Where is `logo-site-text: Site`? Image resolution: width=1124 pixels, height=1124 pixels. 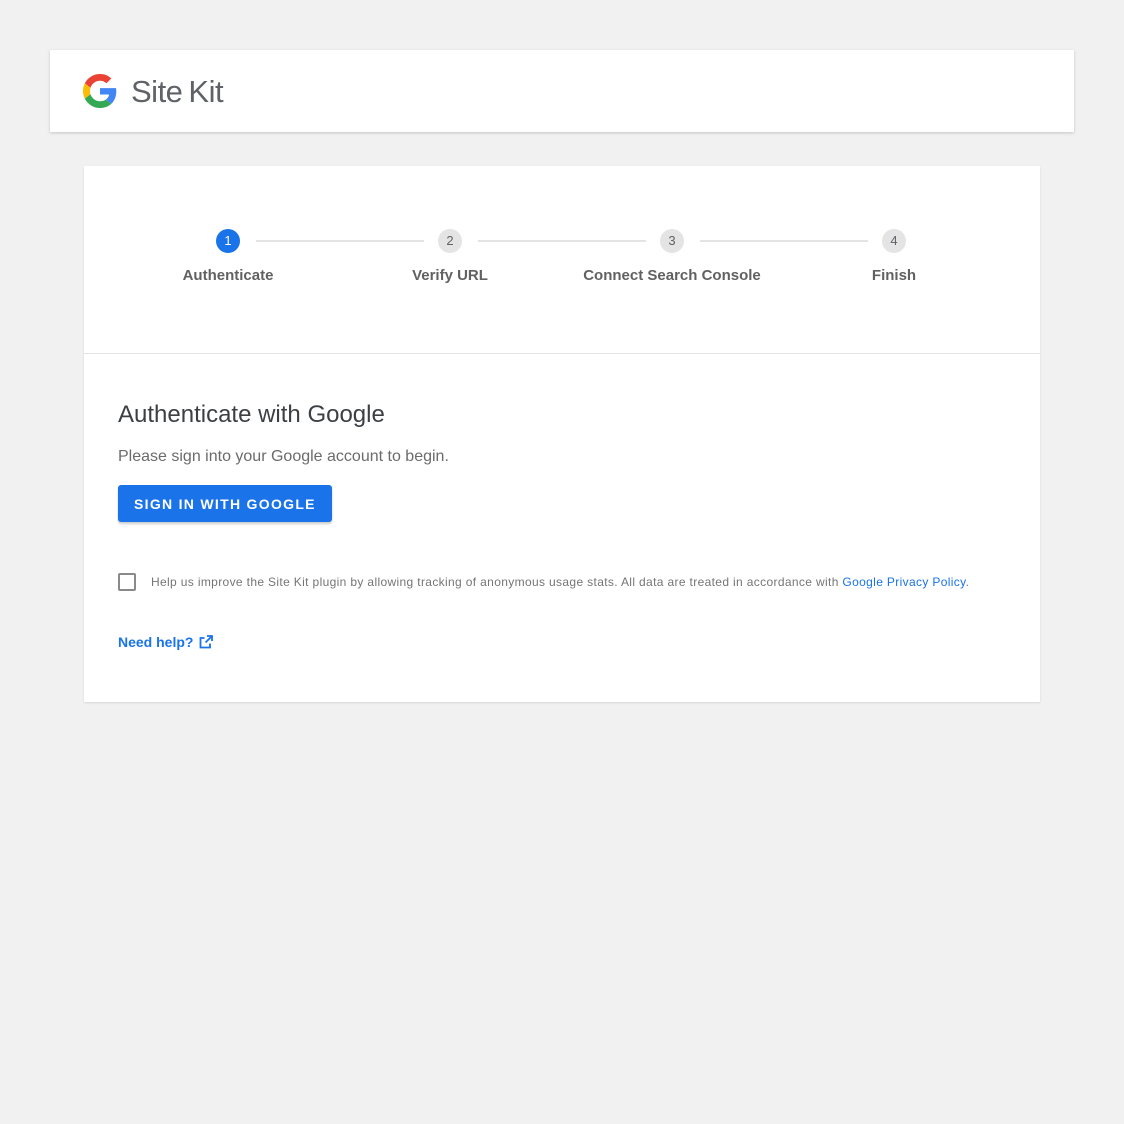
logo-site-text: Site is located at coordinates (157, 91).